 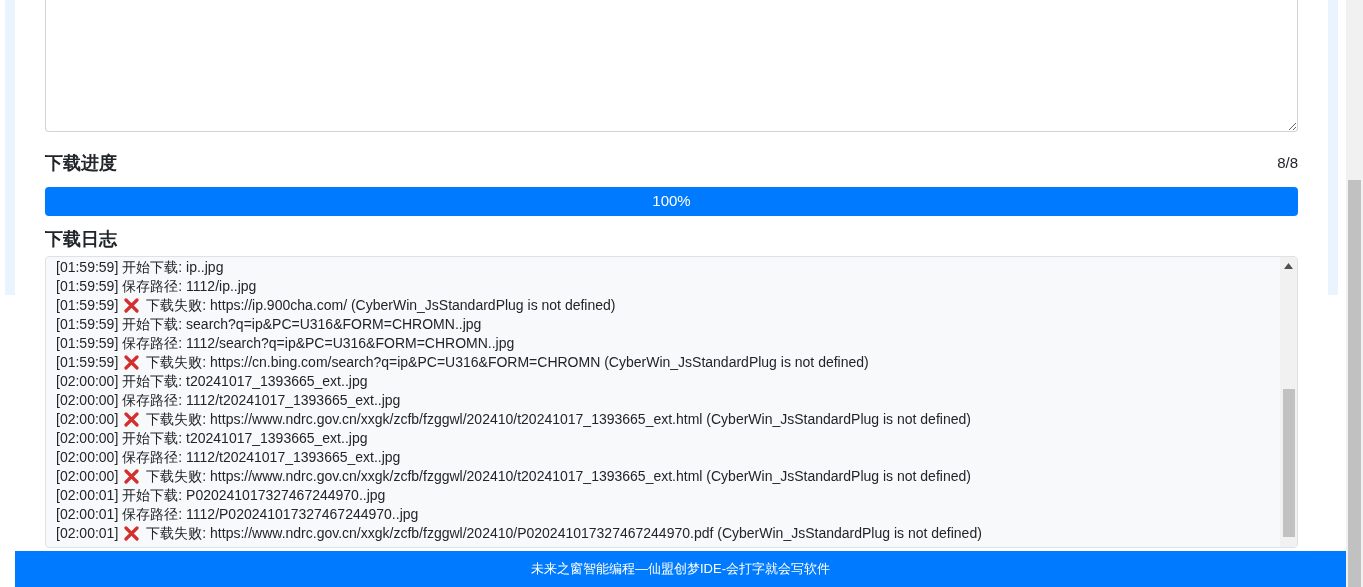 What do you see at coordinates (81, 163) in the screenshot?
I see `section-heading: 下载进度` at bounding box center [81, 163].